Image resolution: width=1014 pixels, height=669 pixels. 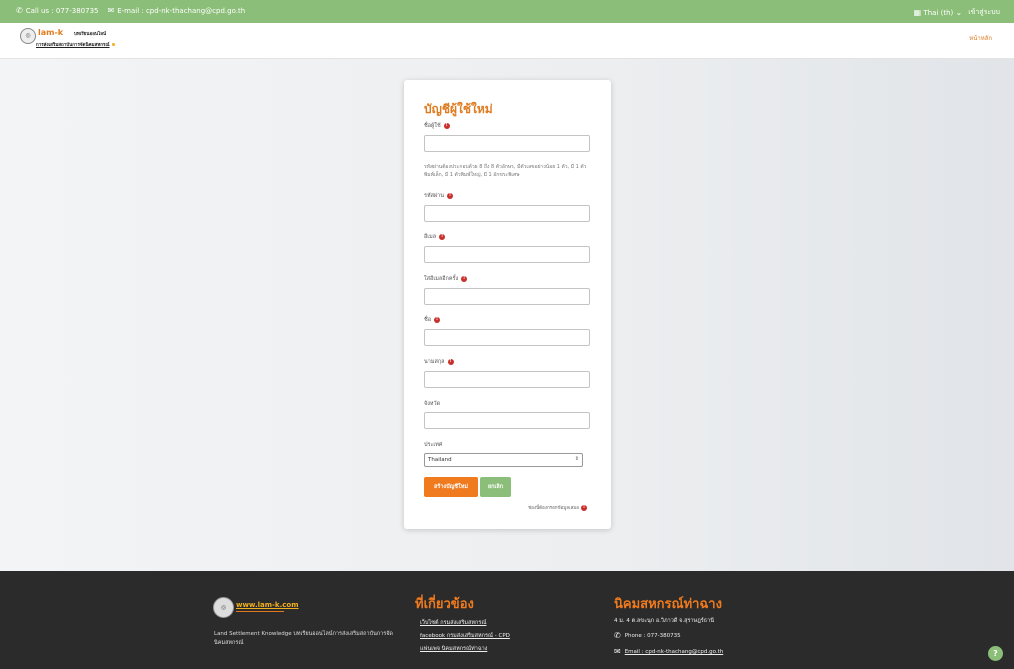 I want to click on country-select-value: Thailand, so click(x=440, y=460).